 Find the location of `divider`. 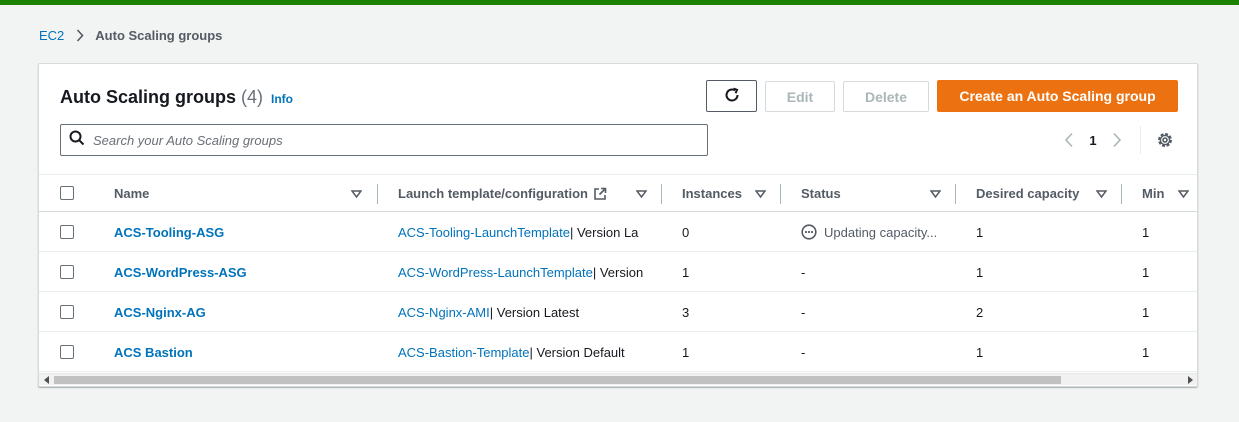

divider is located at coordinates (1140, 140).